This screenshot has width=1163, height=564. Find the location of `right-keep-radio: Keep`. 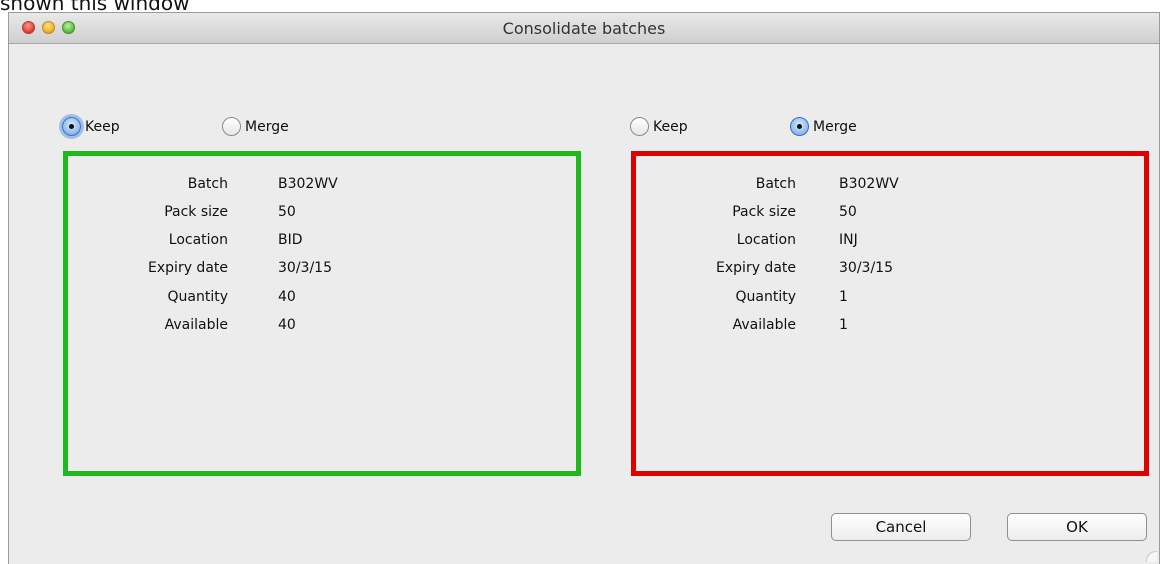

right-keep-radio: Keep is located at coordinates (659, 126).